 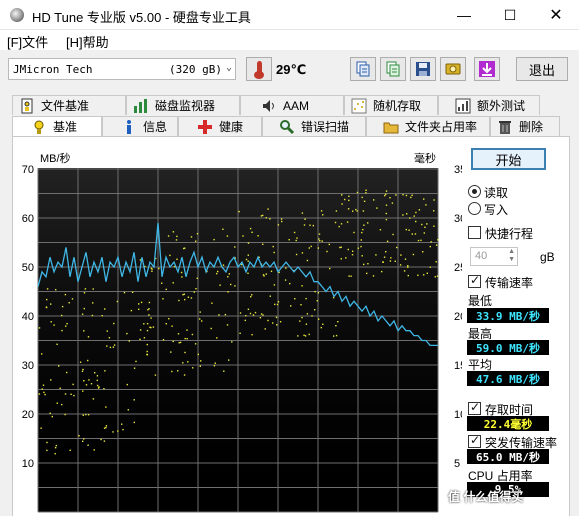 I want to click on save-button, so click(x=423, y=69).